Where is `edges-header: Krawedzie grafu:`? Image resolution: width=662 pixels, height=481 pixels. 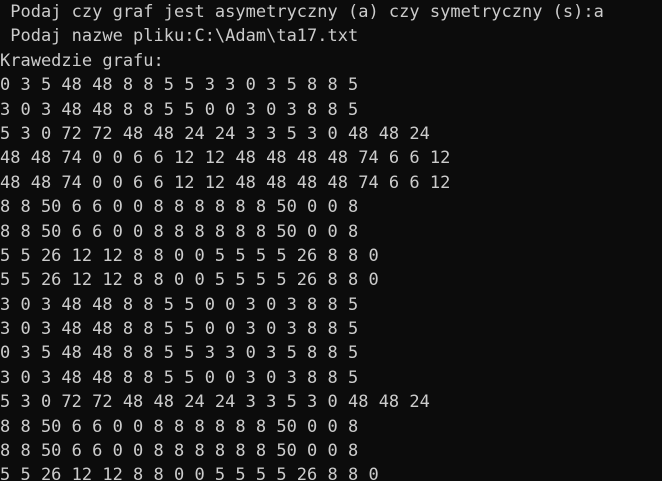 edges-header: Krawedzie grafu: is located at coordinates (82, 60).